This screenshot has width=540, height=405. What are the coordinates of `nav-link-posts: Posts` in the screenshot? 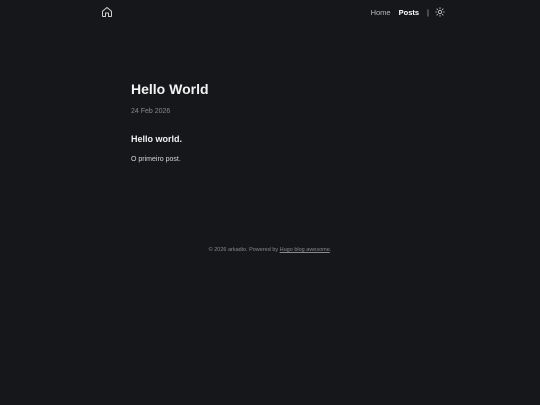 It's located at (409, 12).